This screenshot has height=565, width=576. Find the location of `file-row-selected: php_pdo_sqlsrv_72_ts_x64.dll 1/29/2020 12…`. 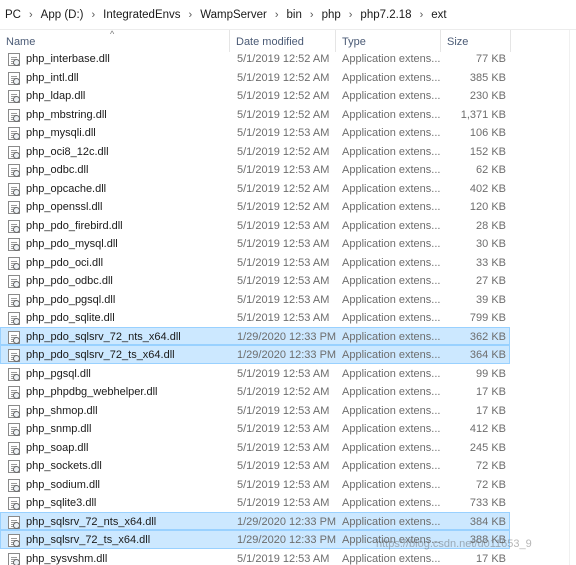

file-row-selected: php_pdo_sqlsrv_72_ts_x64.dll 1/29/2020 12… is located at coordinates (255, 354).